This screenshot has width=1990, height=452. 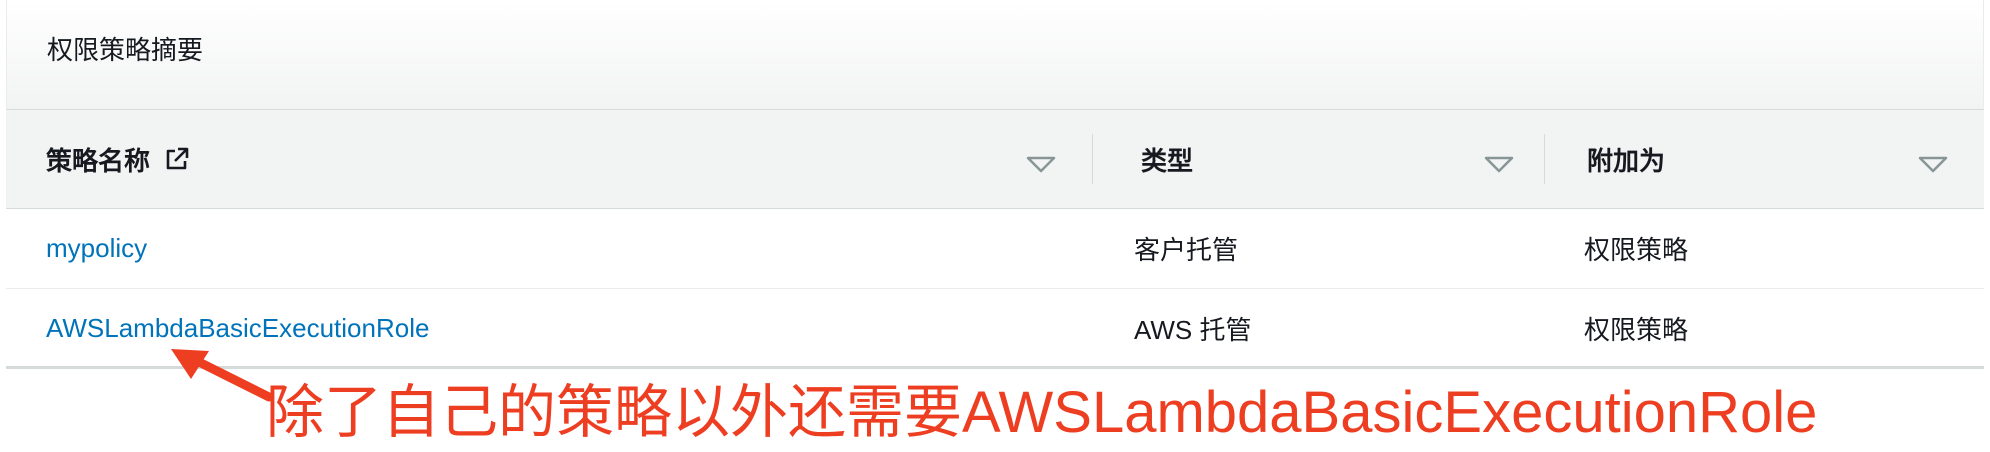 I want to click on annotation-text: 除了自己的策略以外还需要AWSLambdaBasicExecutionRole, so click(x=1042, y=412).